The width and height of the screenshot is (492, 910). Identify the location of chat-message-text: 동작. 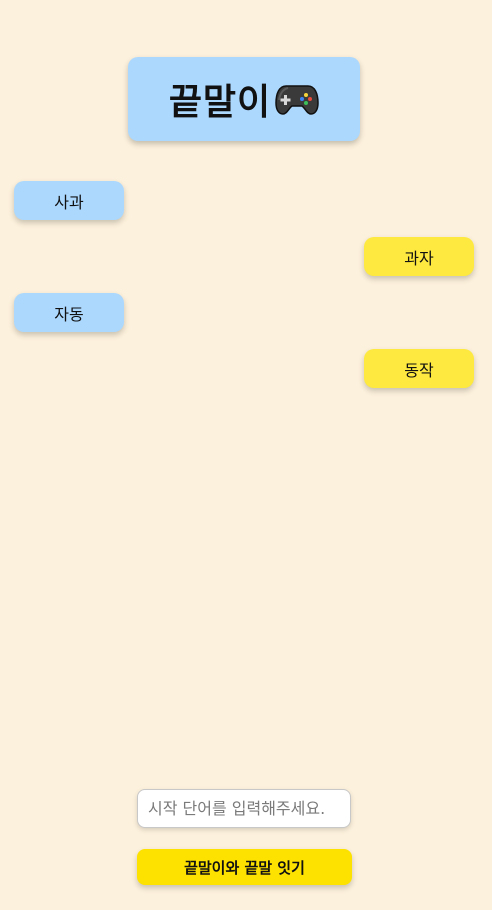
(419, 370).